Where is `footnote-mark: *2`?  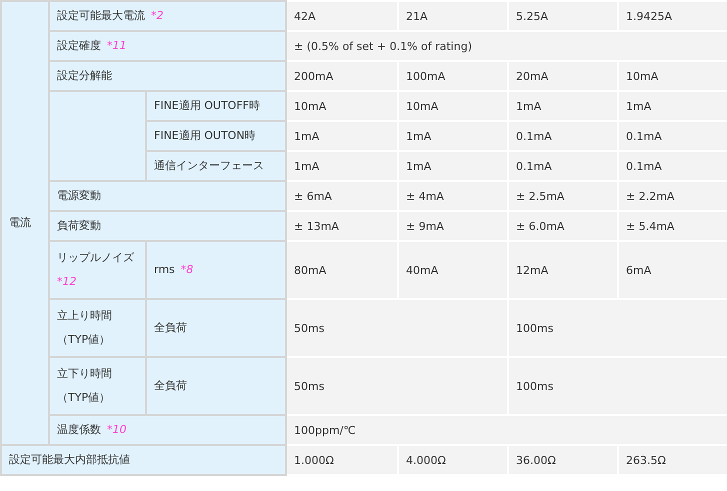 footnote-mark: *2 is located at coordinates (157, 15).